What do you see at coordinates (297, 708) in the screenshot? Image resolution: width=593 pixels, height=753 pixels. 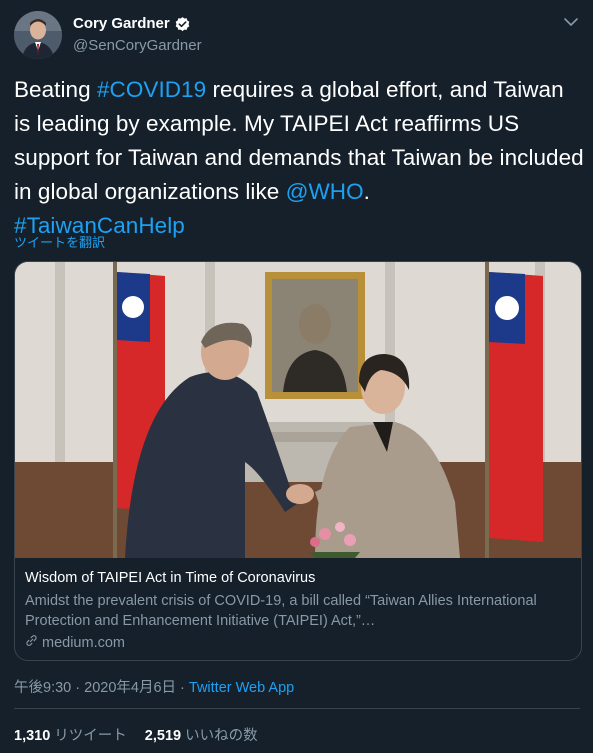 I see `divider` at bounding box center [297, 708].